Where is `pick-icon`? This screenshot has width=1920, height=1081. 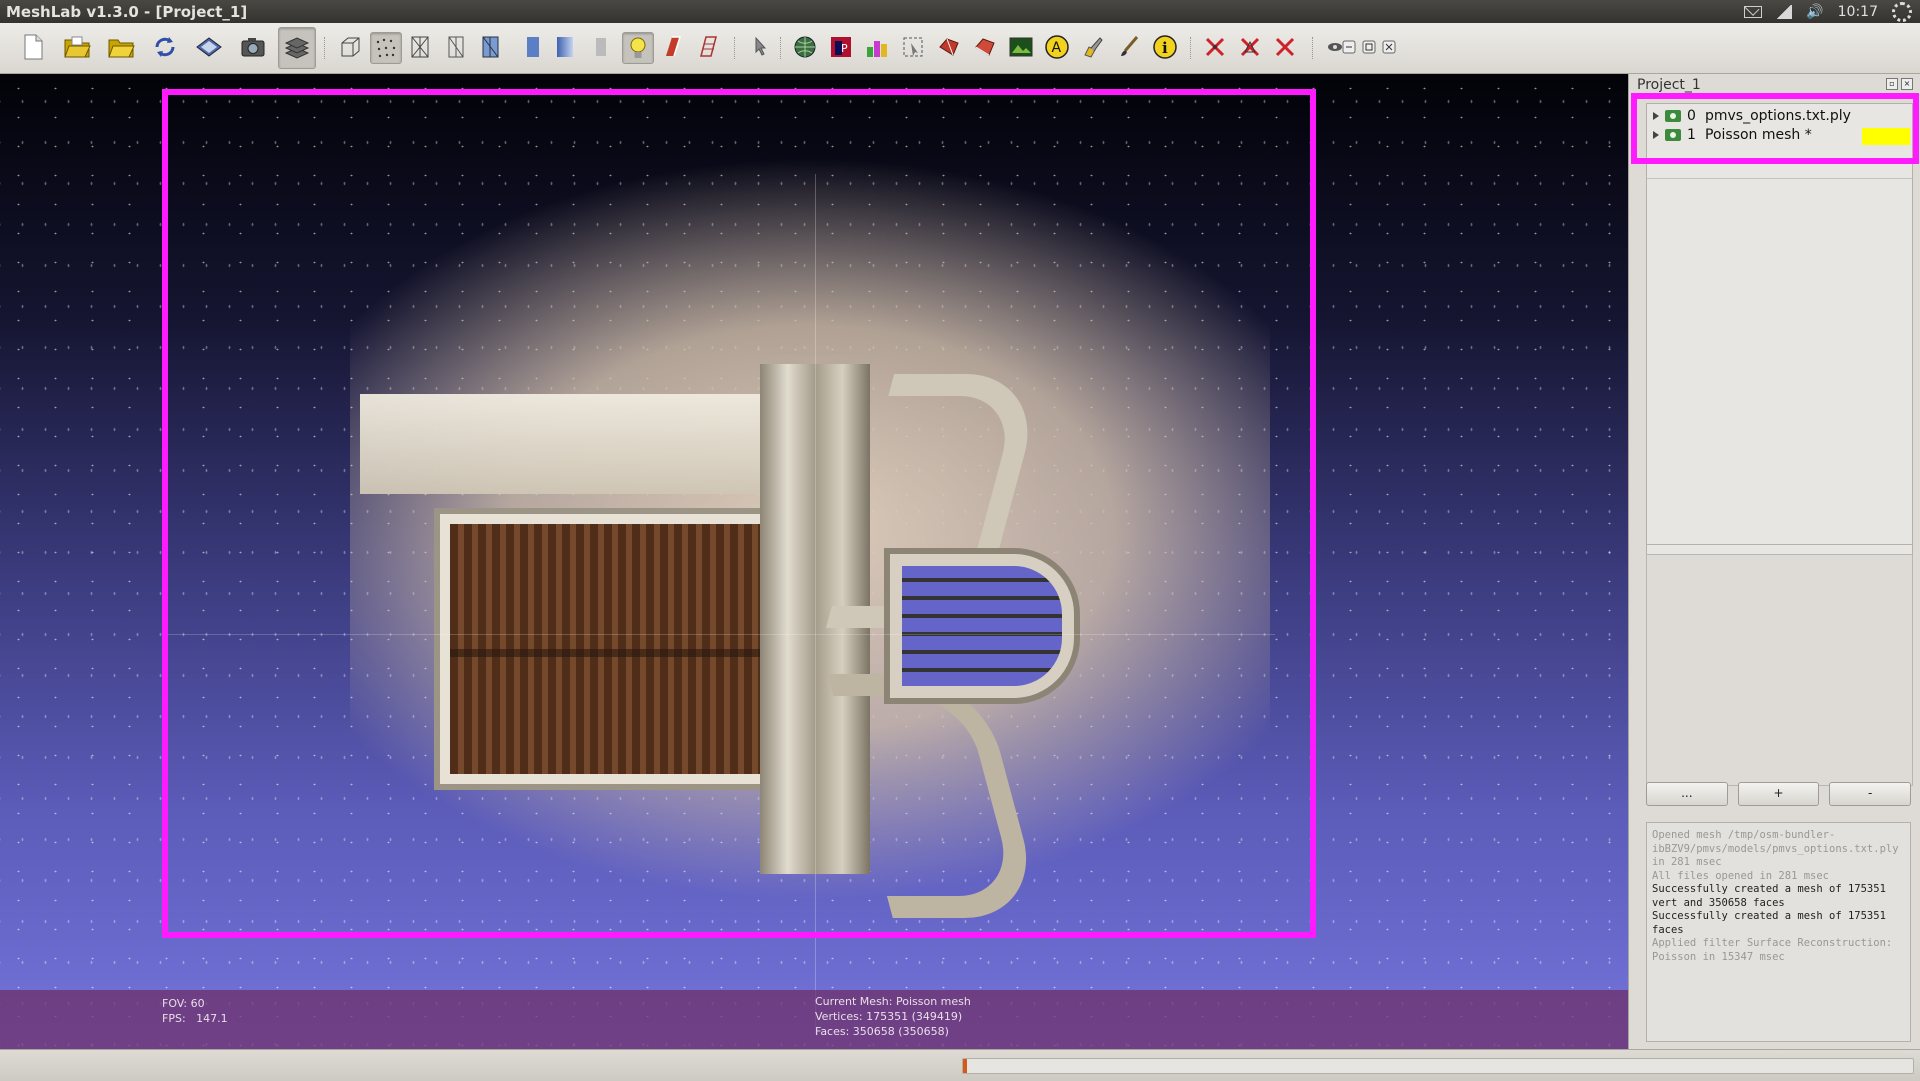
pick-icon is located at coordinates (760, 47).